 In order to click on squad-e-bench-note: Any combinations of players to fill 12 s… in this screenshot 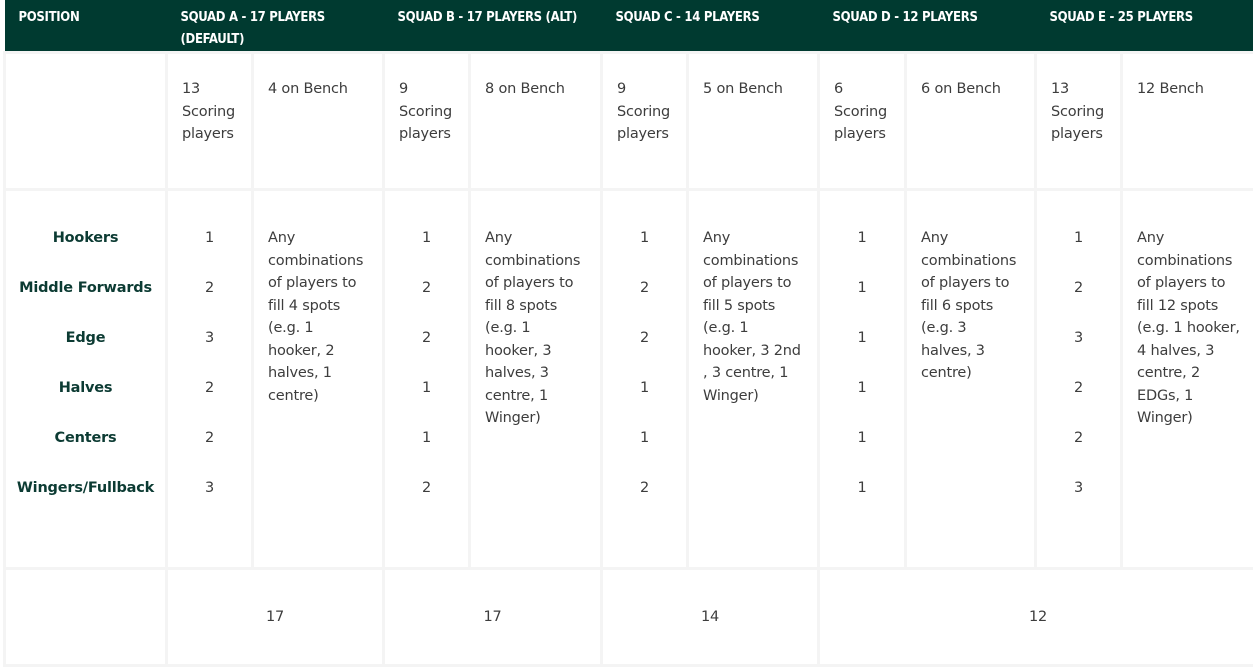, I will do `click(1187, 379)`.